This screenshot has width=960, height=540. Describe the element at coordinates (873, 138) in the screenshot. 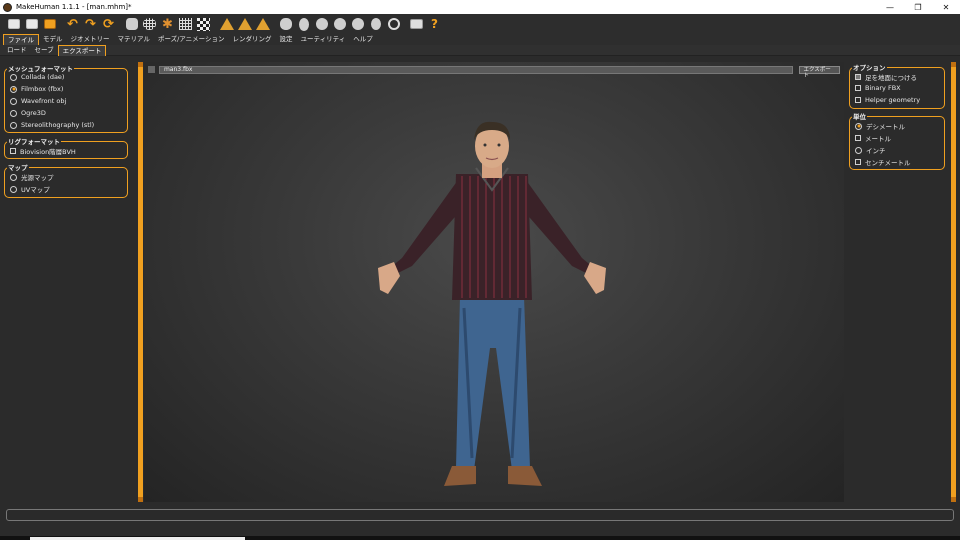

I see `unit-option-meter: メートル` at that location.